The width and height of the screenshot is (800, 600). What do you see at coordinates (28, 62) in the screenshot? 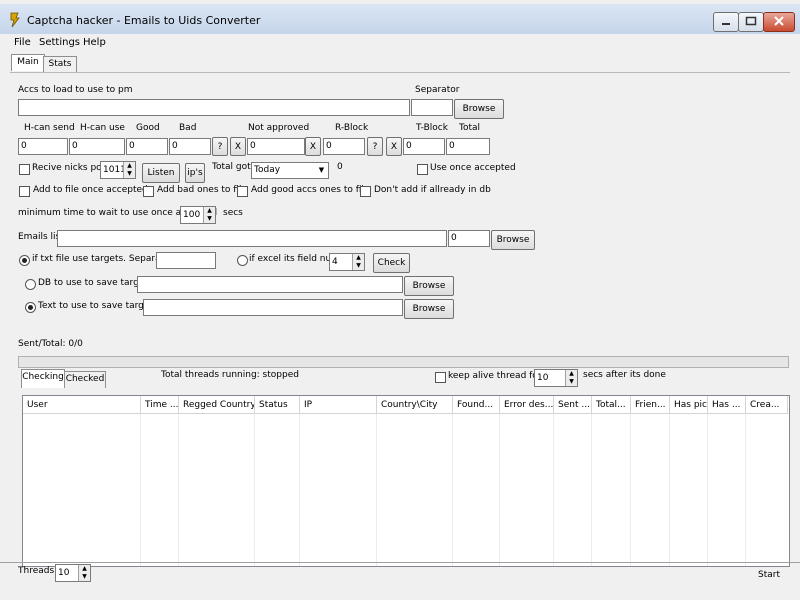
I see `tab-main: Main` at bounding box center [28, 62].